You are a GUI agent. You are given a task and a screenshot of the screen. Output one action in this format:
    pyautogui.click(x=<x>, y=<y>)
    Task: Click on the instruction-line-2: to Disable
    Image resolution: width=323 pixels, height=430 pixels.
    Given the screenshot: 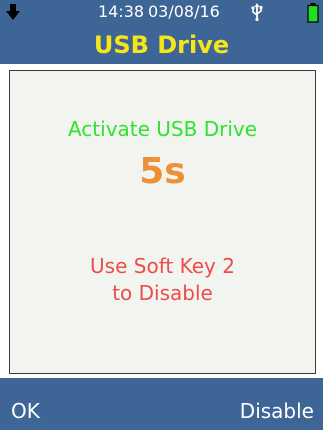 What is the action you would take?
    pyautogui.click(x=162, y=293)
    